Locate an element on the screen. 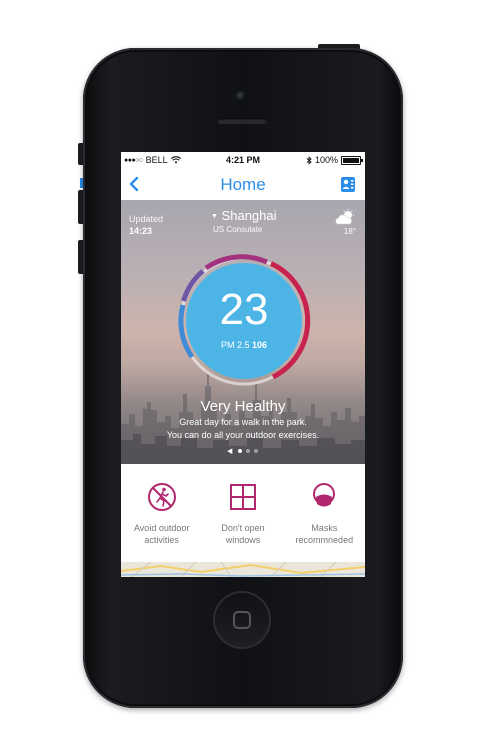  aqi-value: 23 is located at coordinates (244, 309).